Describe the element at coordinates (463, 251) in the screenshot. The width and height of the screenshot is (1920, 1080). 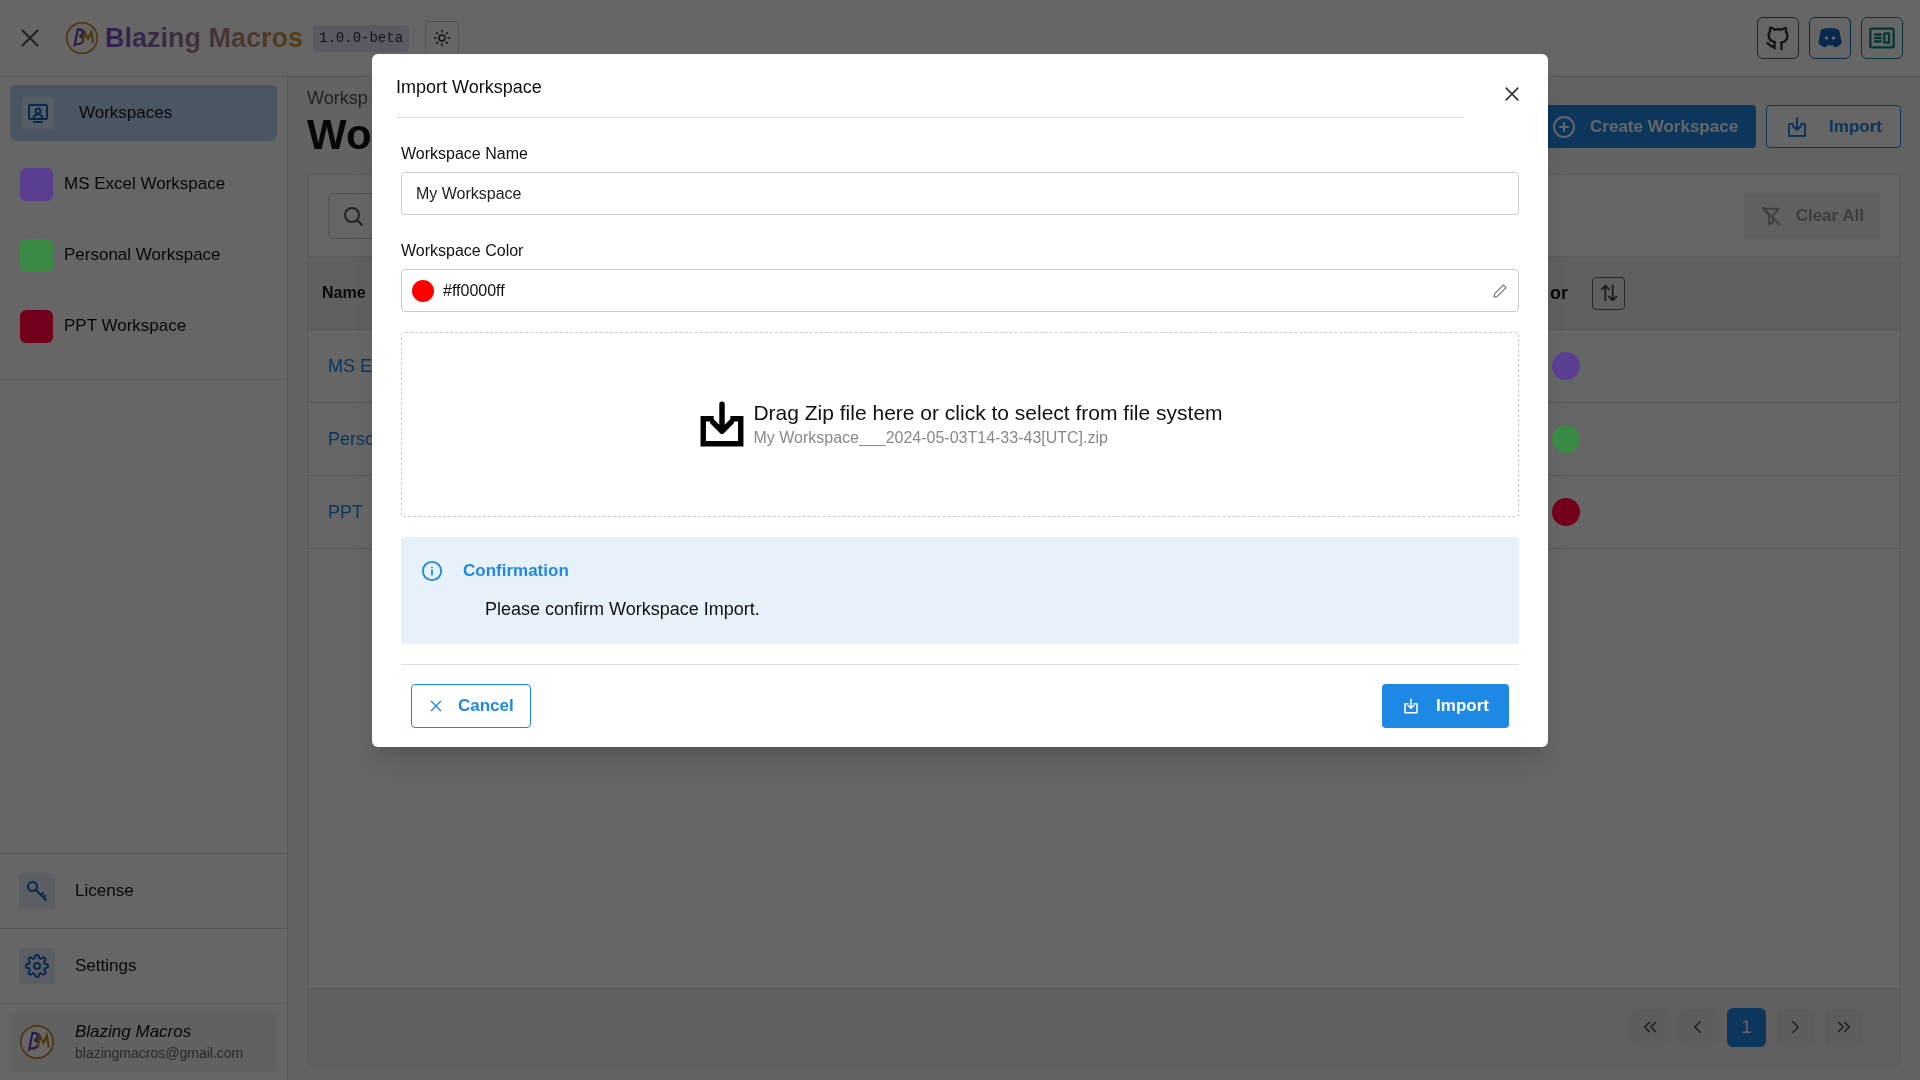
I see `field-label: Workspace Color` at that location.